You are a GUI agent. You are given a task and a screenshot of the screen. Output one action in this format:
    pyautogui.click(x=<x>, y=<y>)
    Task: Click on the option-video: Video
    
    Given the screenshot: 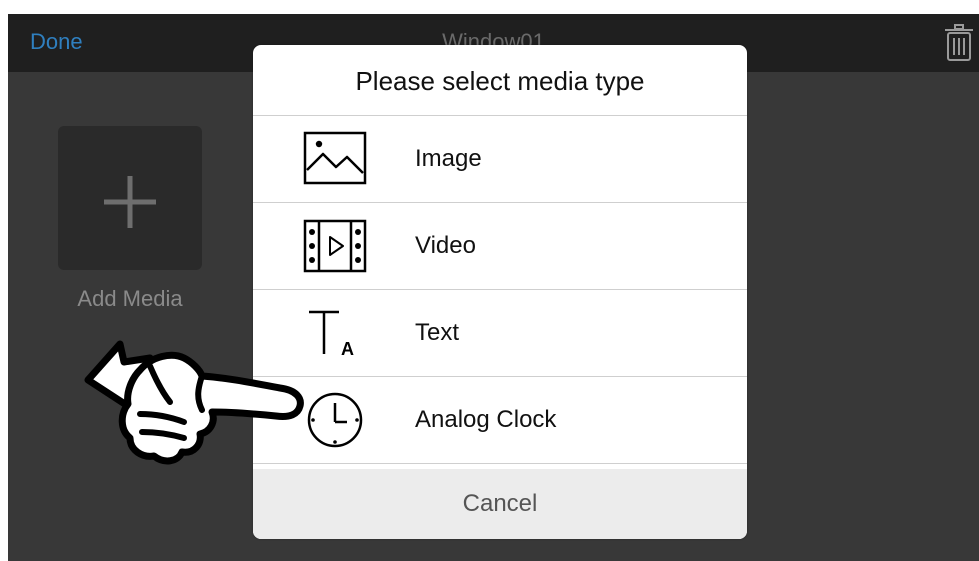 What is the action you would take?
    pyautogui.click(x=500, y=246)
    